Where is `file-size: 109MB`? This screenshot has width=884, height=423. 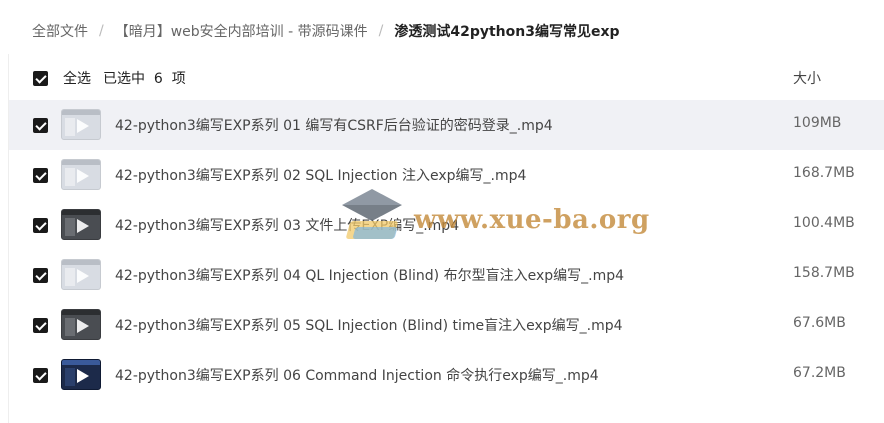 file-size: 109MB is located at coordinates (817, 123).